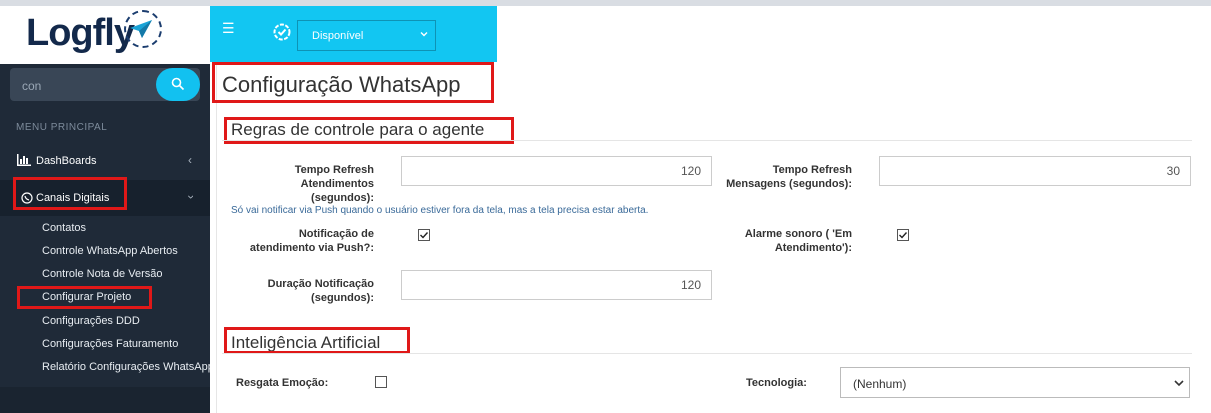 The height and width of the screenshot is (413, 1211). I want to click on search-input, so click(87, 86).